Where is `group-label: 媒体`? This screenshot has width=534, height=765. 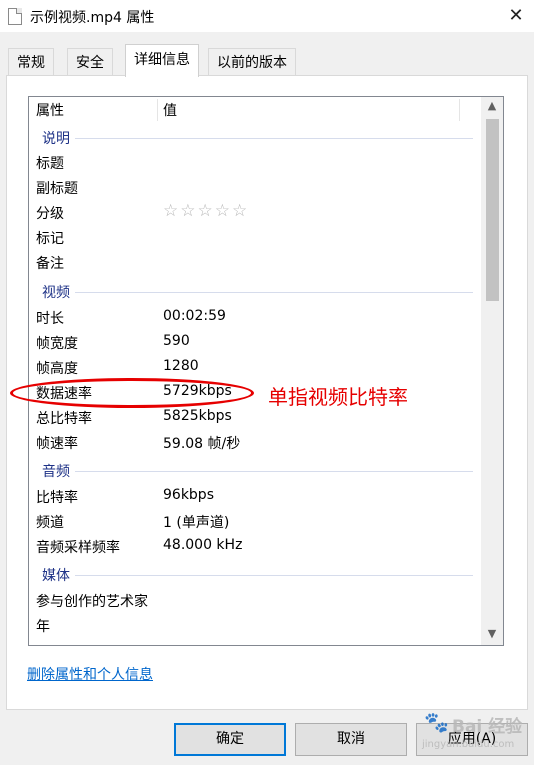
group-label: 媒体 is located at coordinates (56, 576).